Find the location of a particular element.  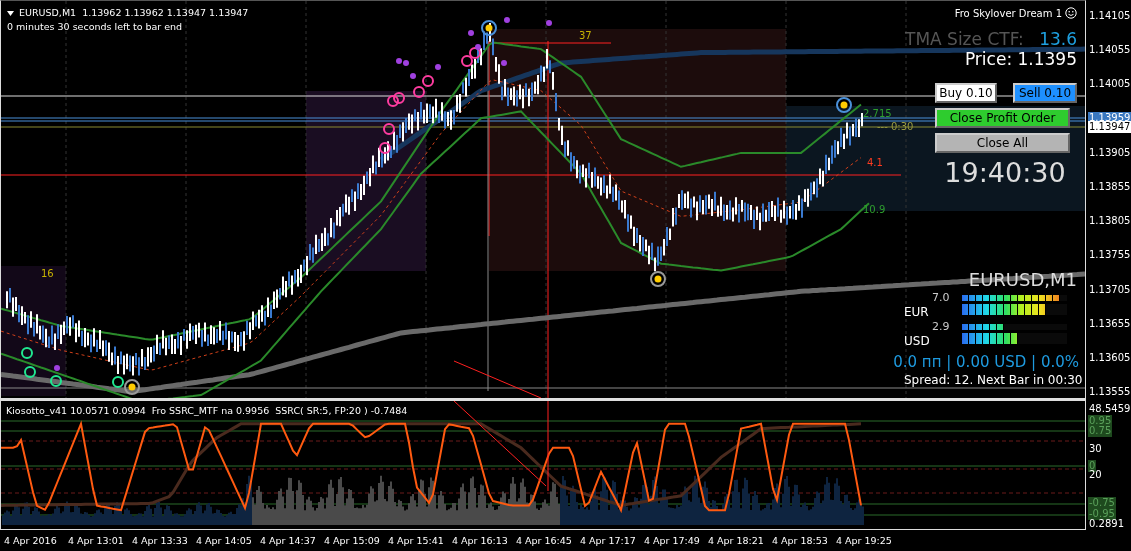

sell-button: Sell 0.10 is located at coordinates (1045, 93).